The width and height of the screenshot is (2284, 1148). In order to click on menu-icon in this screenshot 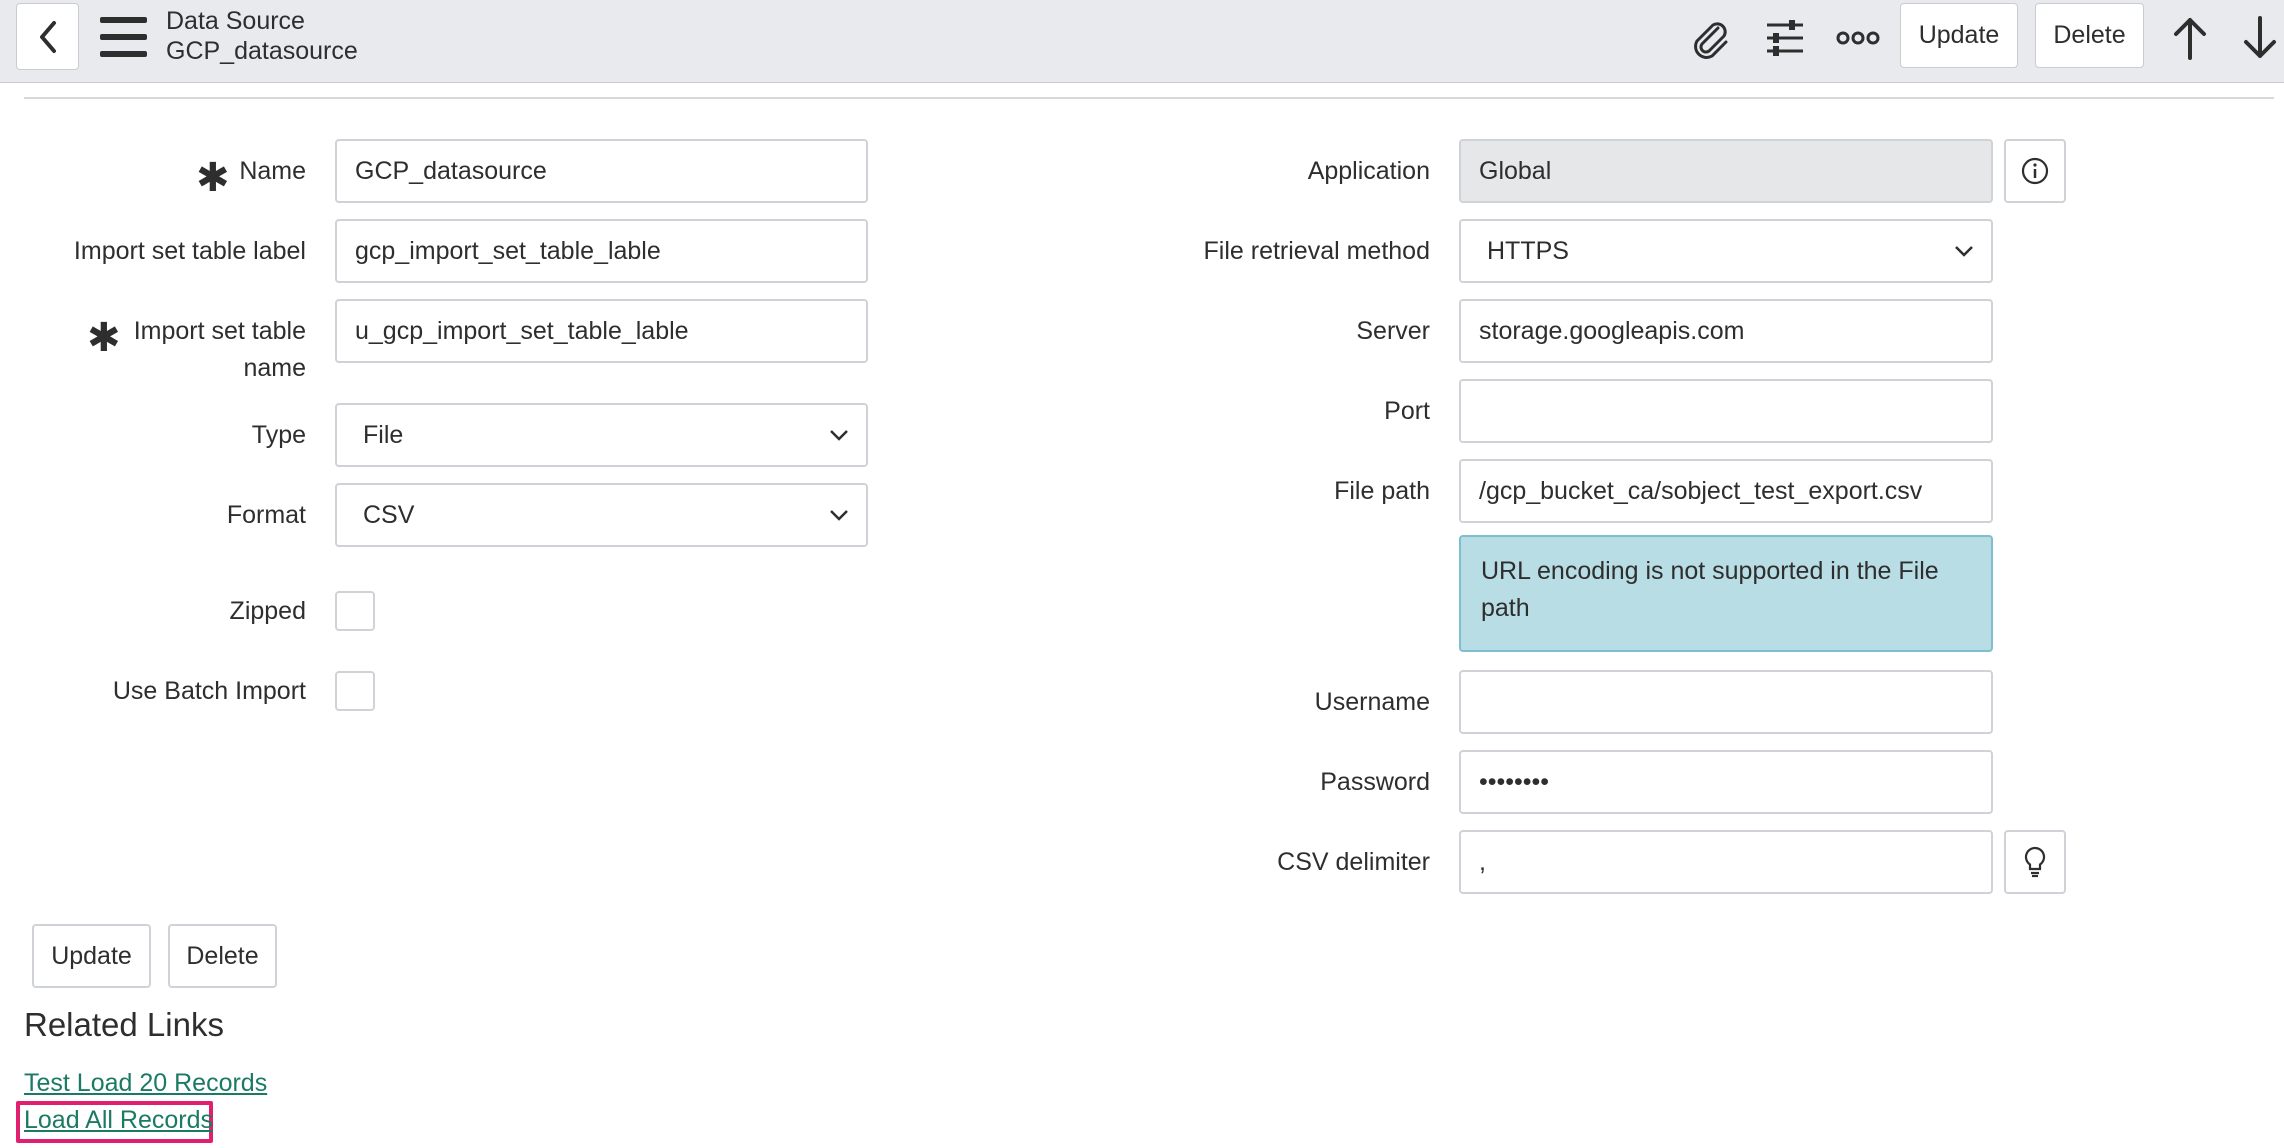, I will do `click(123, 37)`.